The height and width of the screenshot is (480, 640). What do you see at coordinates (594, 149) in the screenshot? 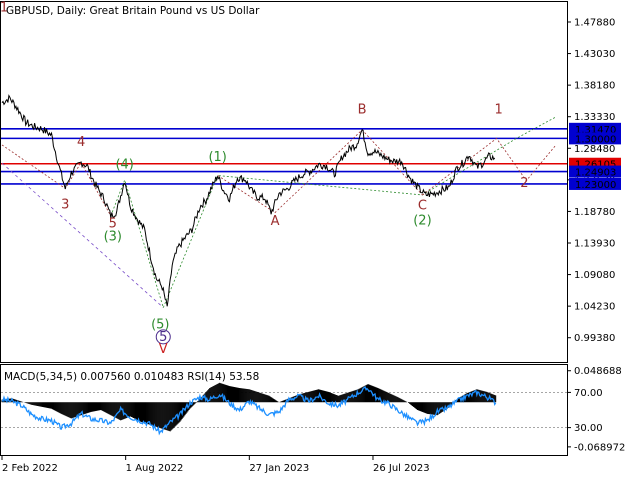
I see `y-tick-label: 1.28480` at bounding box center [594, 149].